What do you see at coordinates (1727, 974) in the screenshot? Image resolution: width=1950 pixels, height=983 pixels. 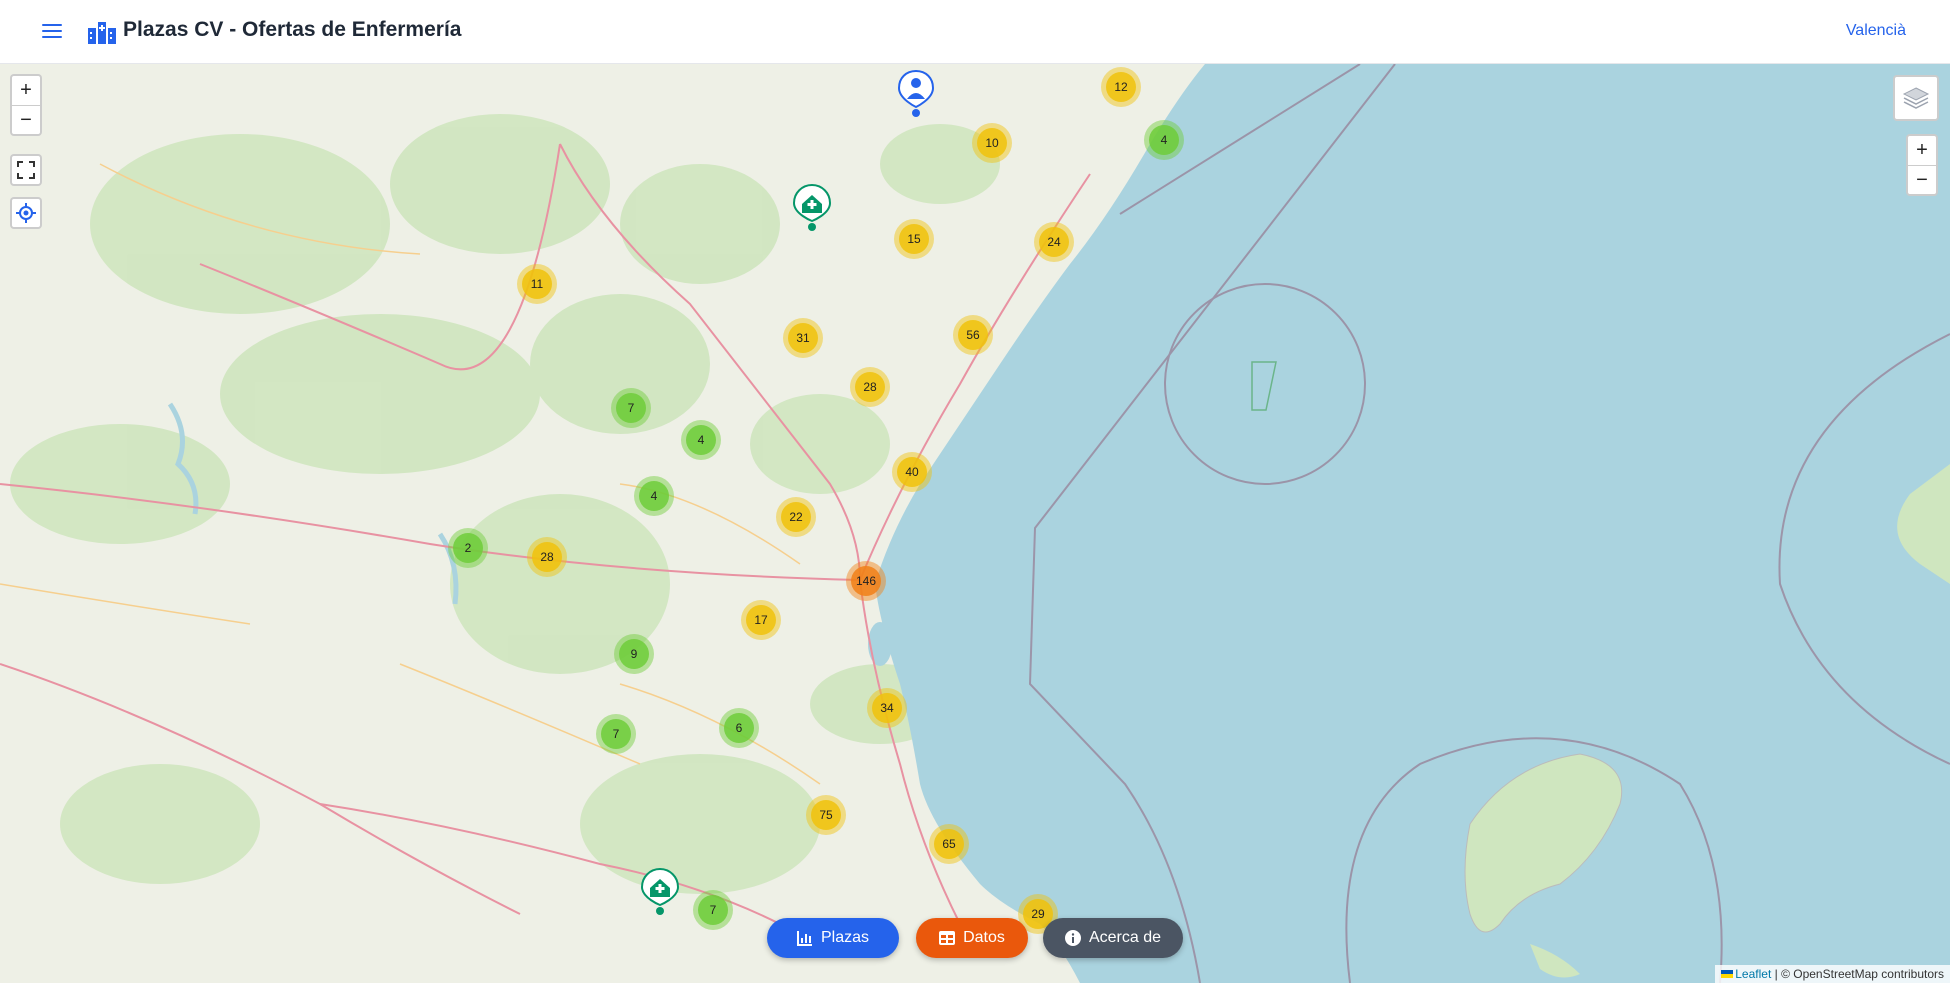 I see `ukraine-flag-icon` at bounding box center [1727, 974].